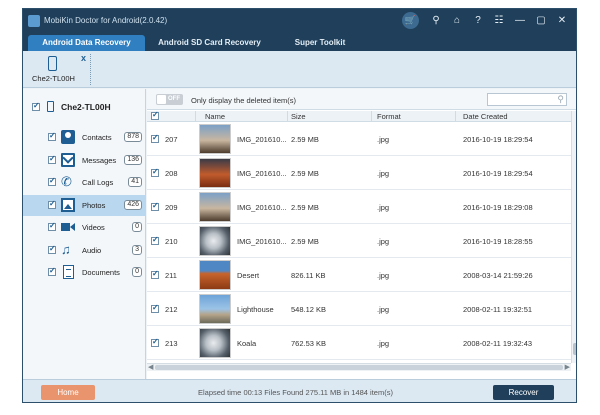  Describe the element at coordinates (485, 116) in the screenshot. I see `column-header-date-created: Date Created` at that location.